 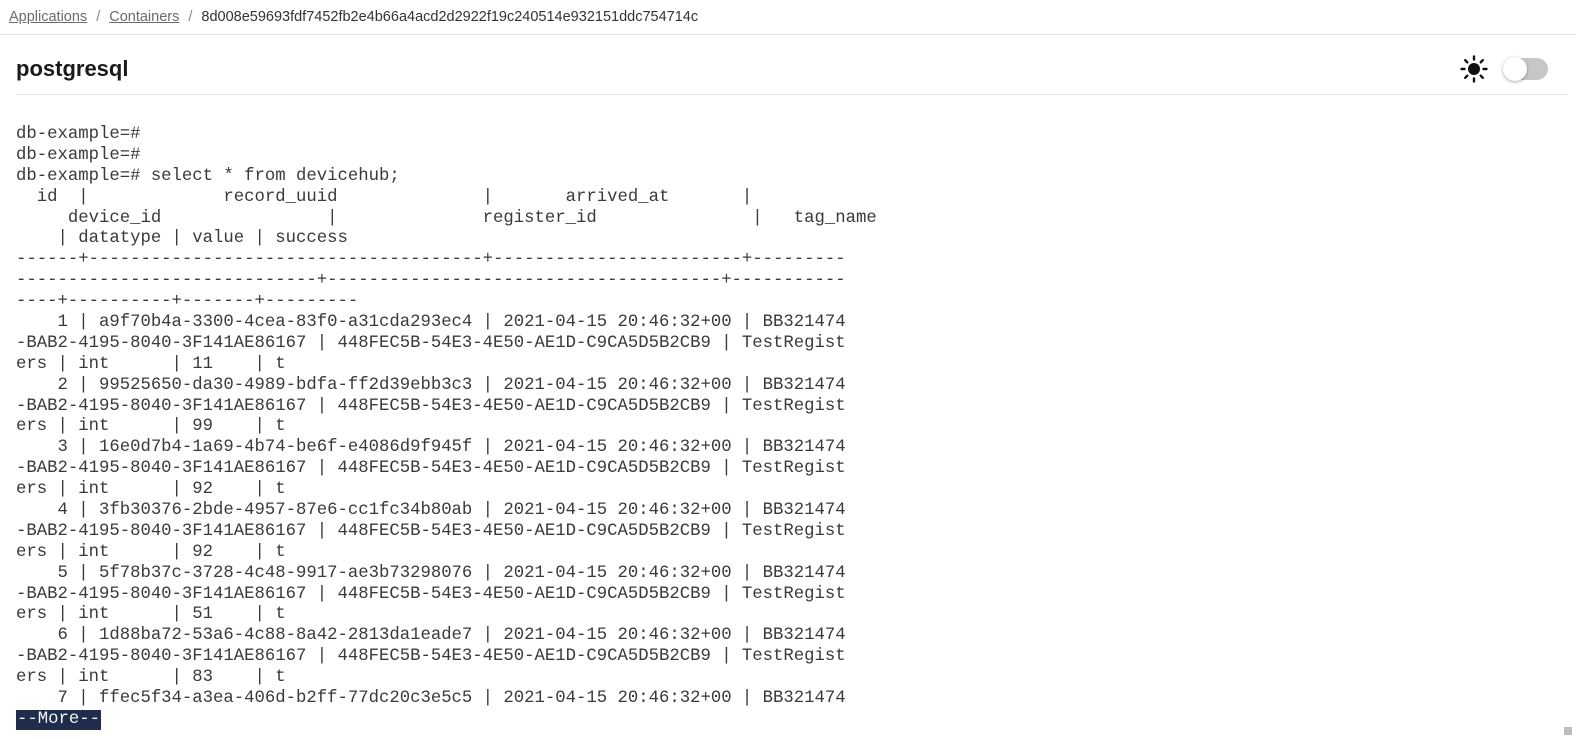 What do you see at coordinates (792, 65) in the screenshot?
I see `page-header: postgresql` at bounding box center [792, 65].